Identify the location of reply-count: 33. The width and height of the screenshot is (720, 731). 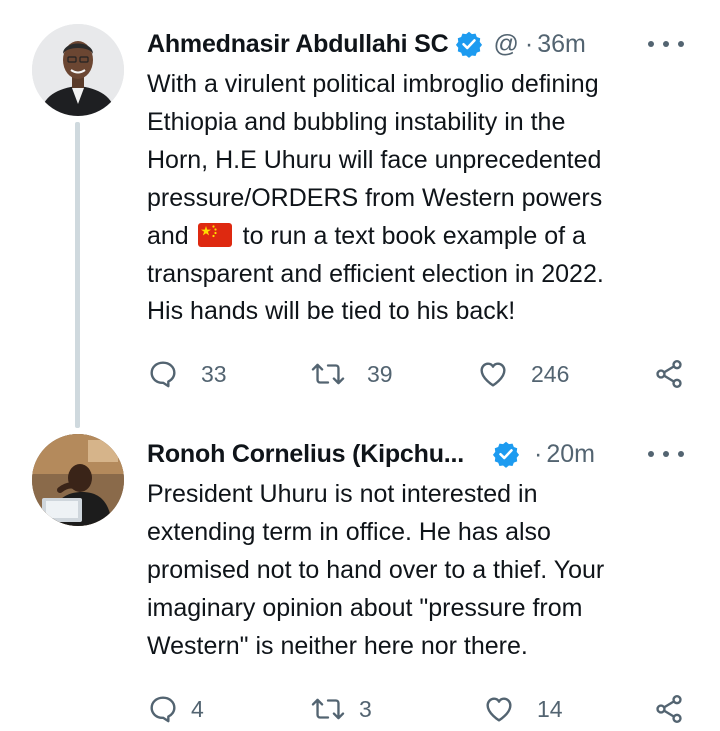
(214, 373).